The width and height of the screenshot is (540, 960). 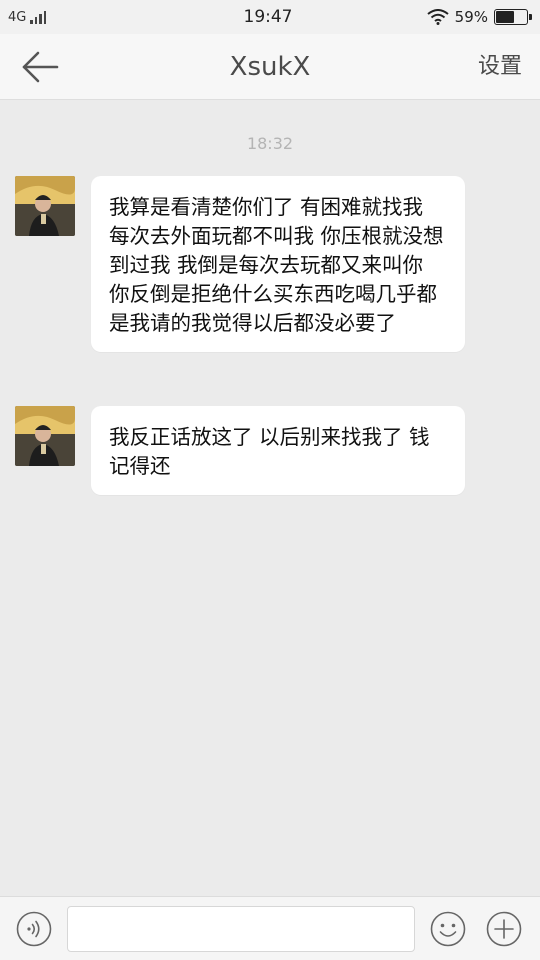 I want to click on battery-percent: 59%, so click(x=471, y=17).